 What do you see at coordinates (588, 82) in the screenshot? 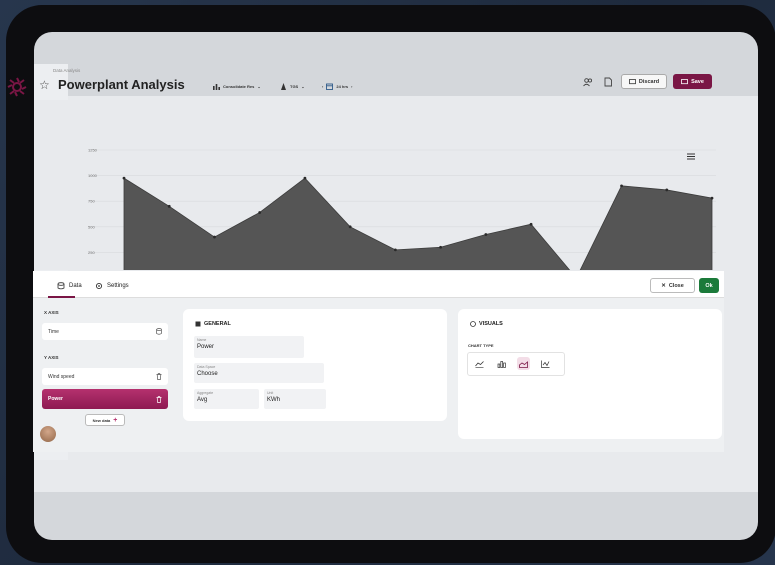
I see `users-icon` at bounding box center [588, 82].